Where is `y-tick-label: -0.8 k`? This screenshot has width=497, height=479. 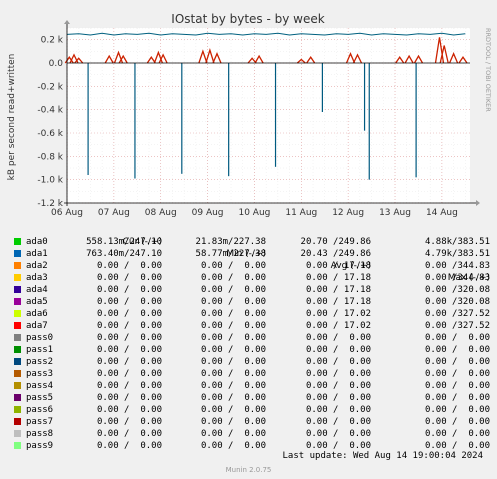 y-tick-label: -0.8 k is located at coordinates (50, 157).